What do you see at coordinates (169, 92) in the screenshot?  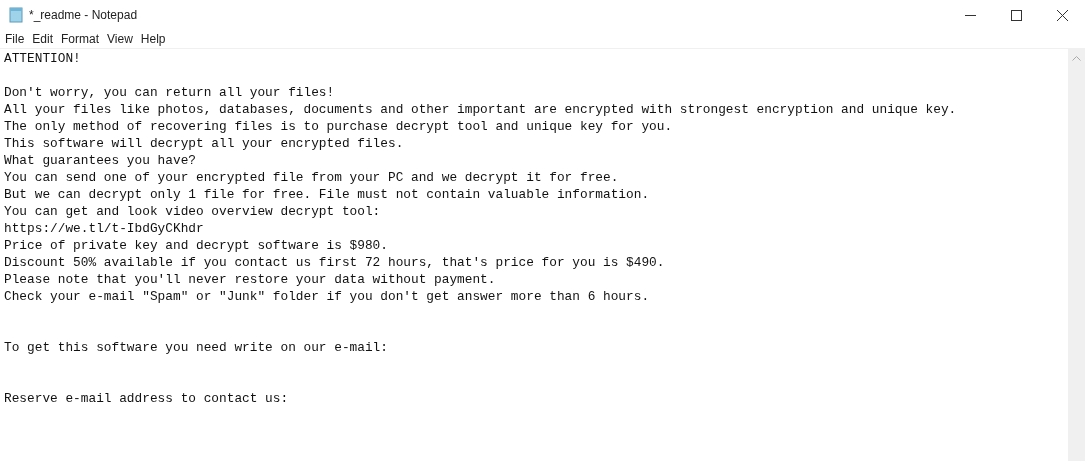 I see `text-line: Don't worry, you can return all your files!` at bounding box center [169, 92].